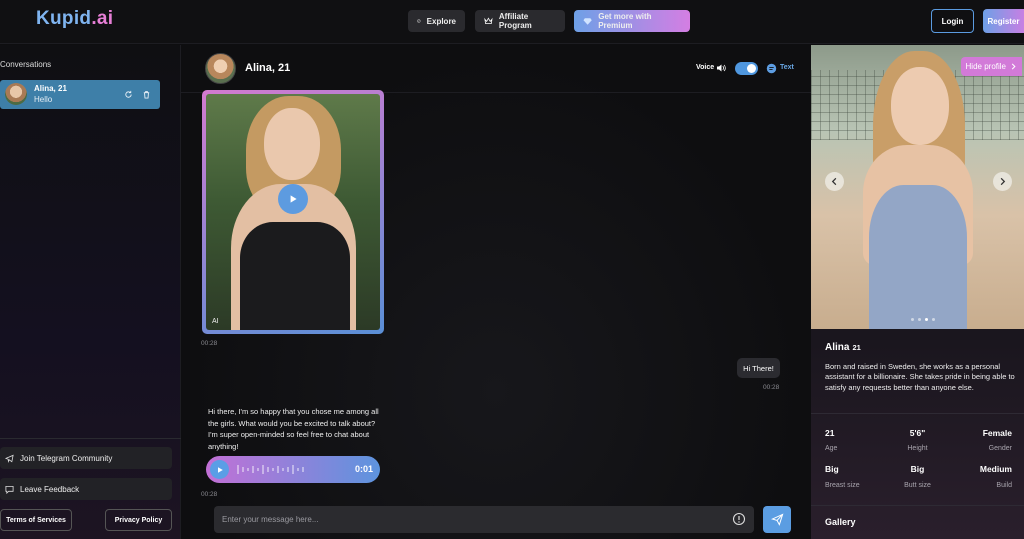  What do you see at coordinates (467, 519) in the screenshot?
I see `message-input` at bounding box center [467, 519].